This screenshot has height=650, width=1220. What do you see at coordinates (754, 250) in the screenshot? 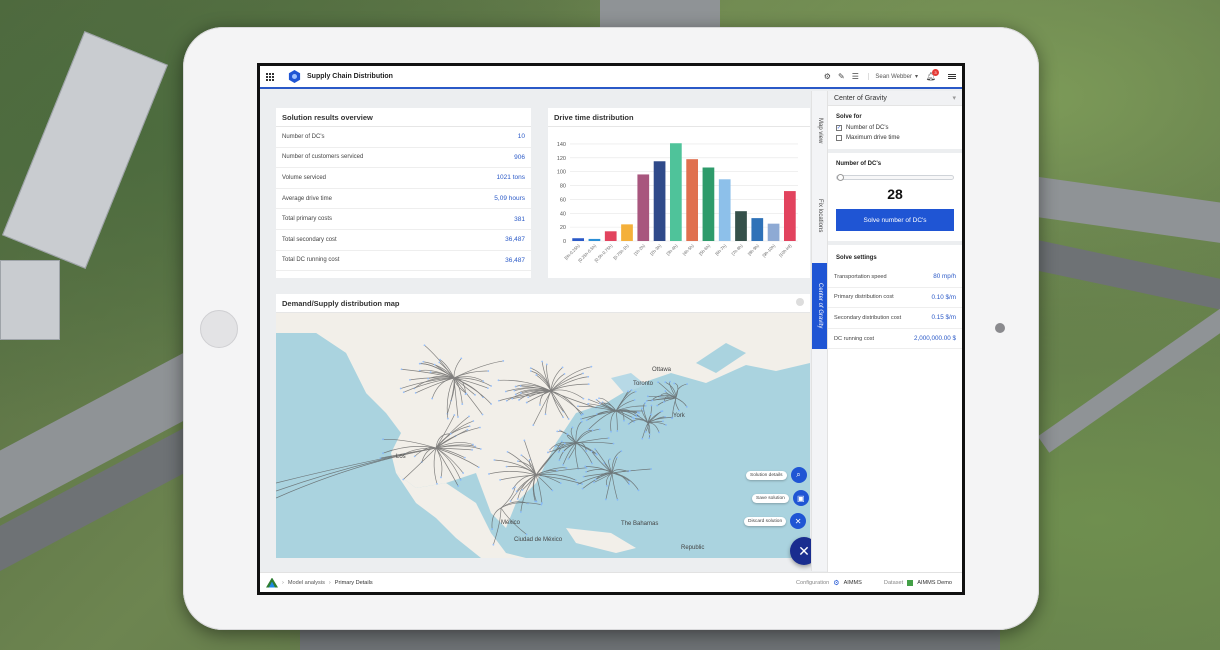
I see `x-tick-label: [8h-9h)` at bounding box center [754, 250].